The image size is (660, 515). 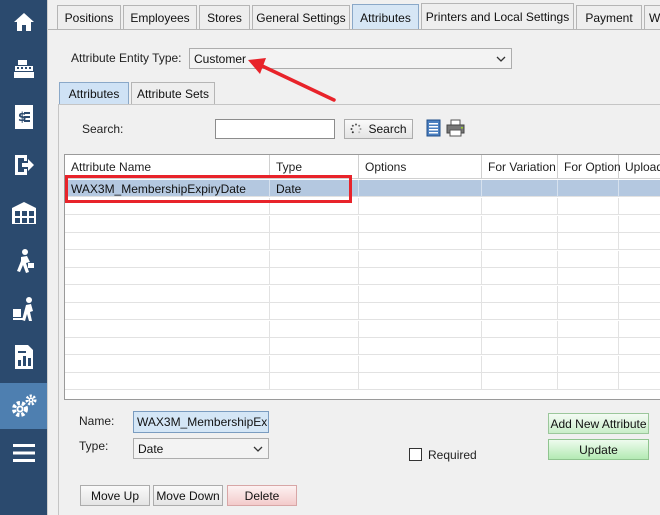 I want to click on required-checkbox, so click(x=415, y=454).